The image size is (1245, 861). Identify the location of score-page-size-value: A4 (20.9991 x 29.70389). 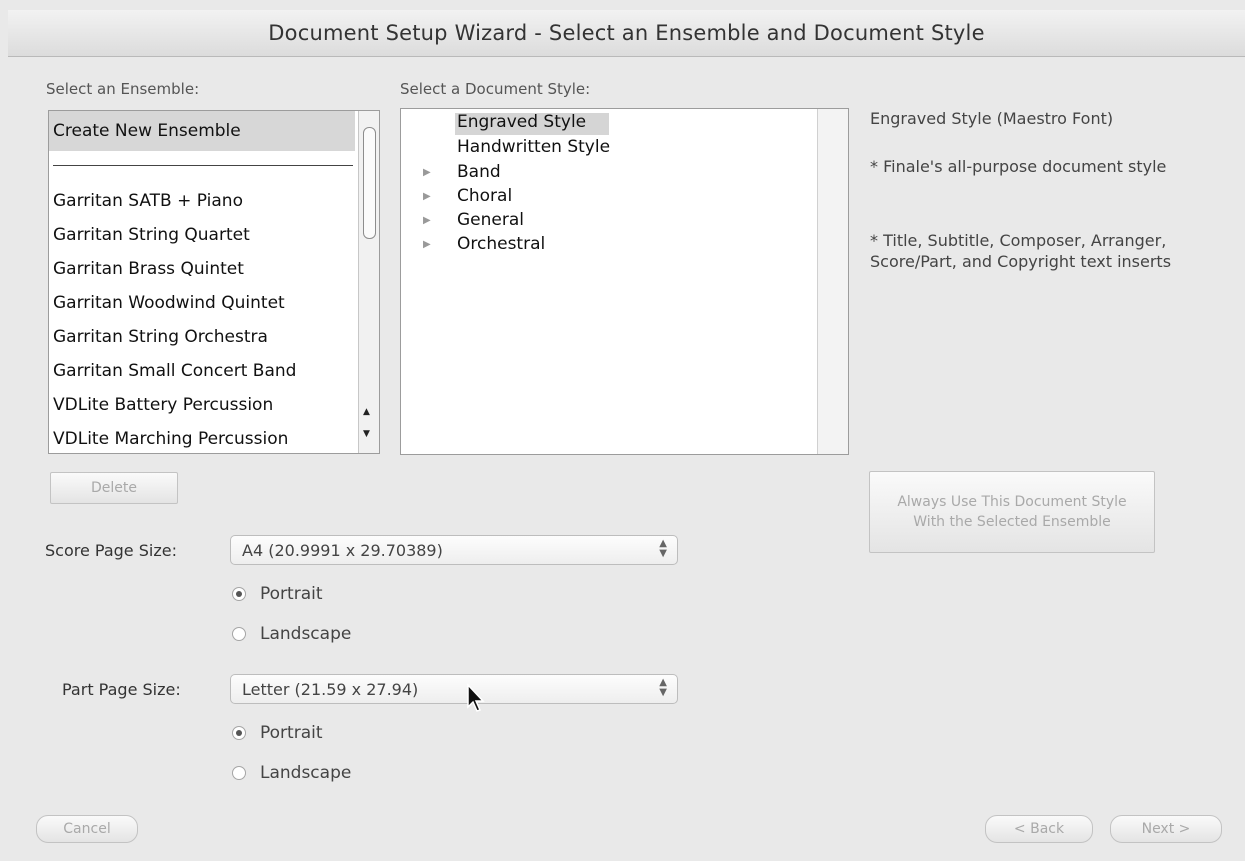
(342, 550).